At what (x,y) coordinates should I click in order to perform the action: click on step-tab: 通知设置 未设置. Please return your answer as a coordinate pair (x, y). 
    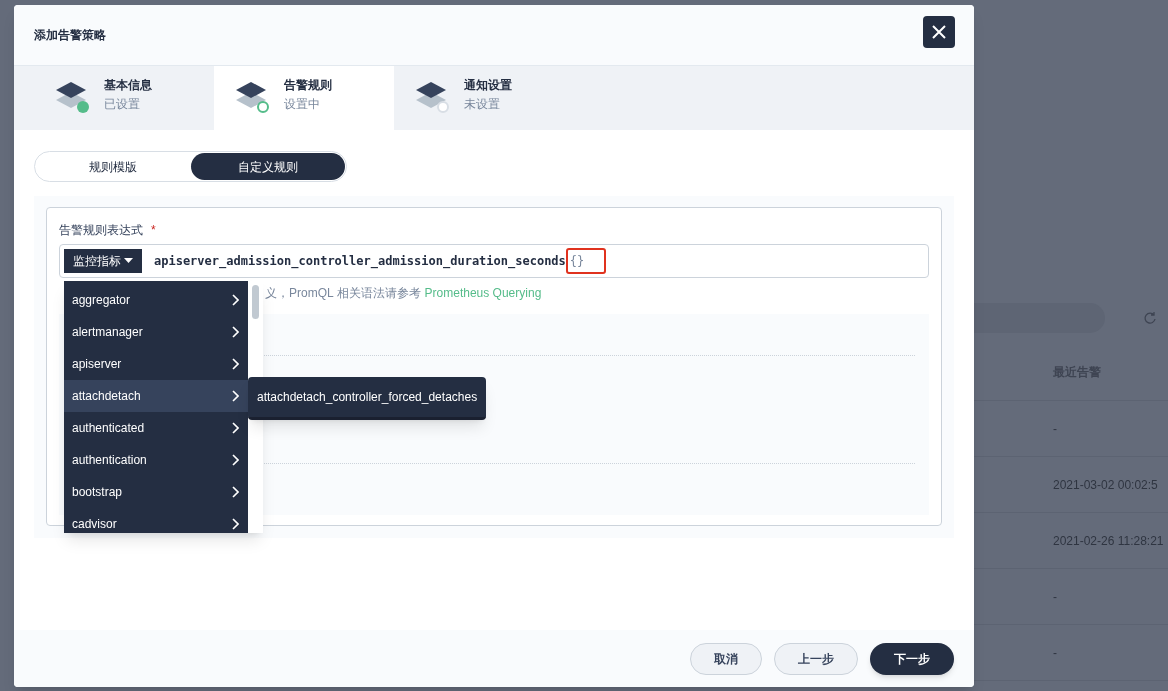
    Looking at the image, I should click on (484, 98).